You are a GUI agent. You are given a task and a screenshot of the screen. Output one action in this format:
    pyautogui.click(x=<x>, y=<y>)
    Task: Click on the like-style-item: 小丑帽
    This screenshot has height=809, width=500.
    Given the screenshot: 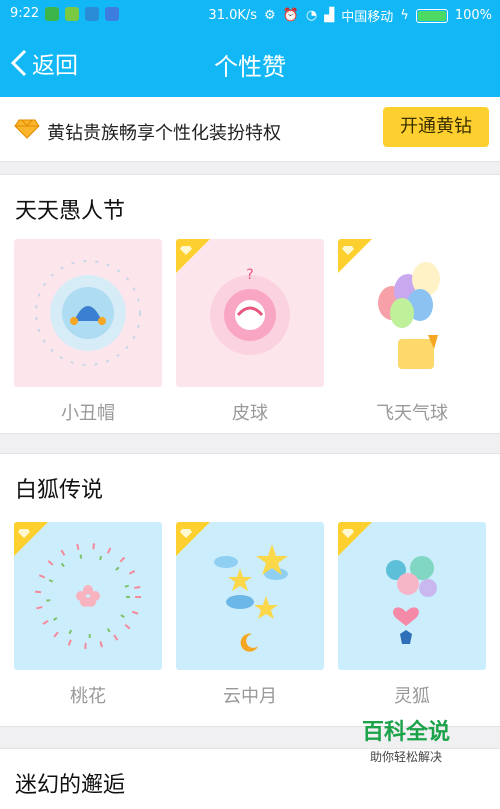 What is the action you would take?
    pyautogui.click(x=88, y=332)
    